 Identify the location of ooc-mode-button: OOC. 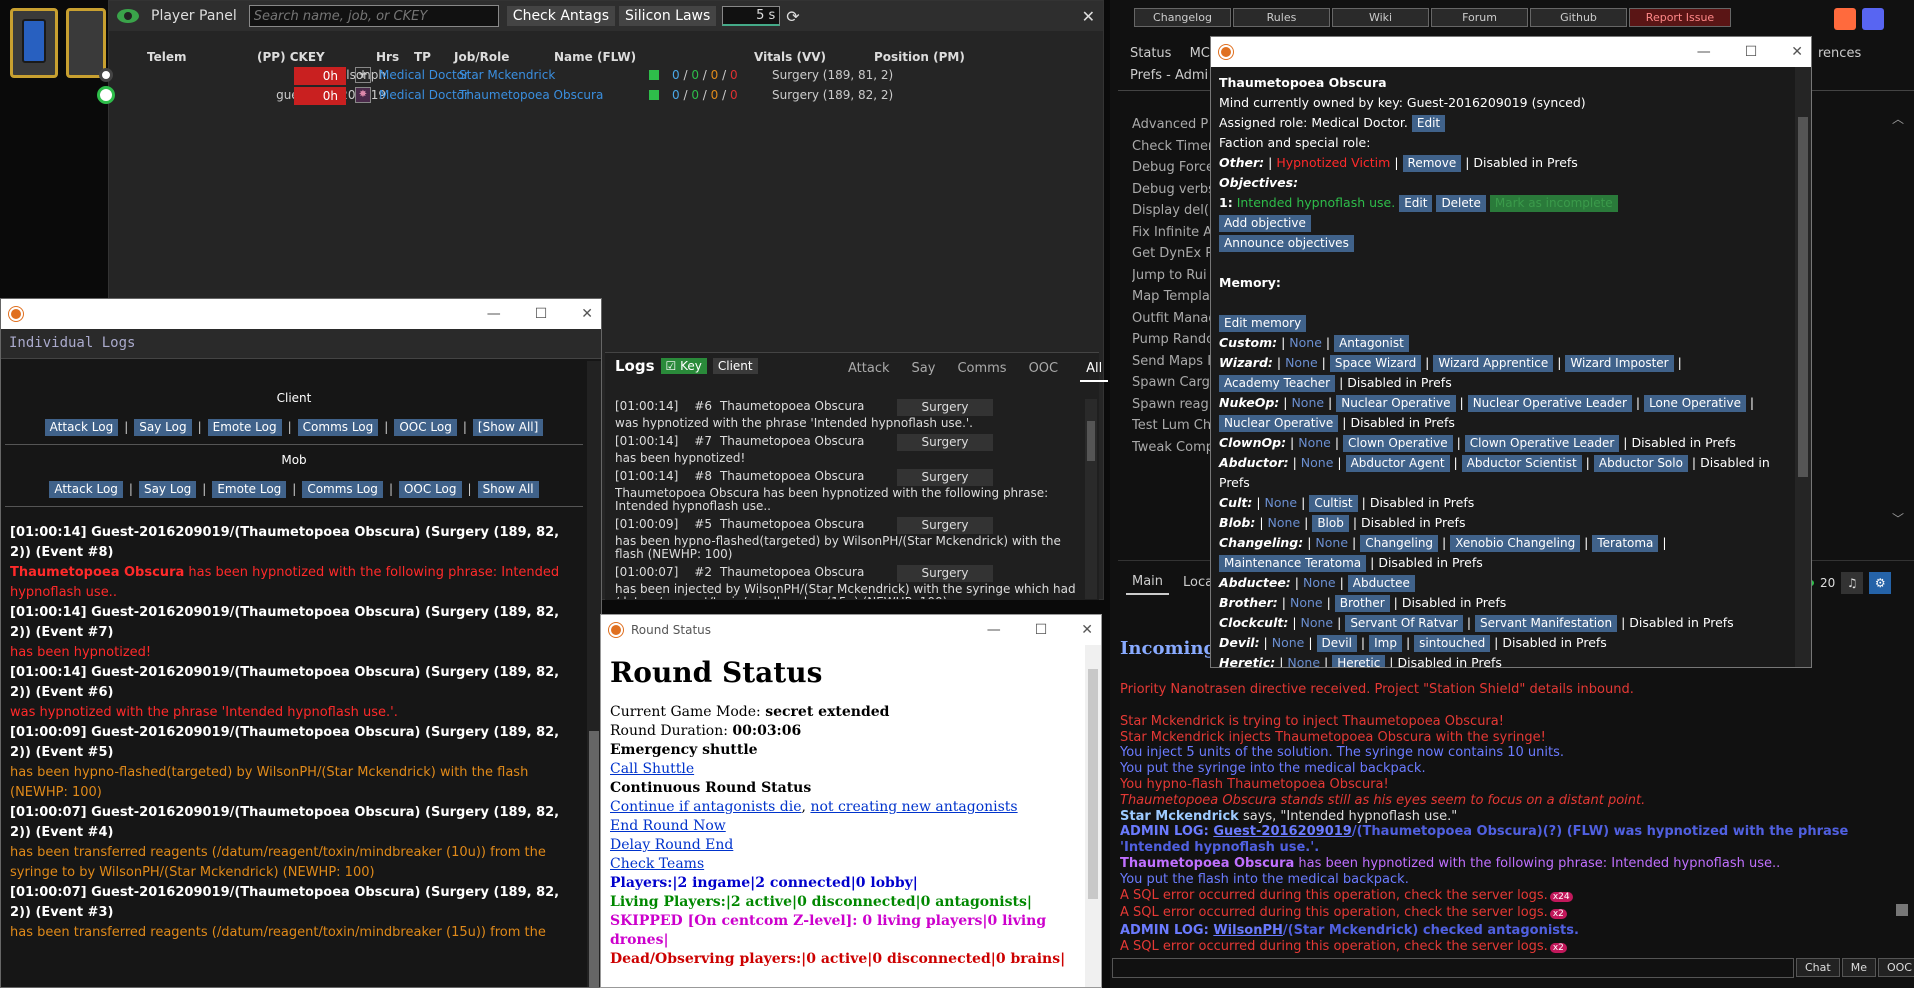
(1895, 967).